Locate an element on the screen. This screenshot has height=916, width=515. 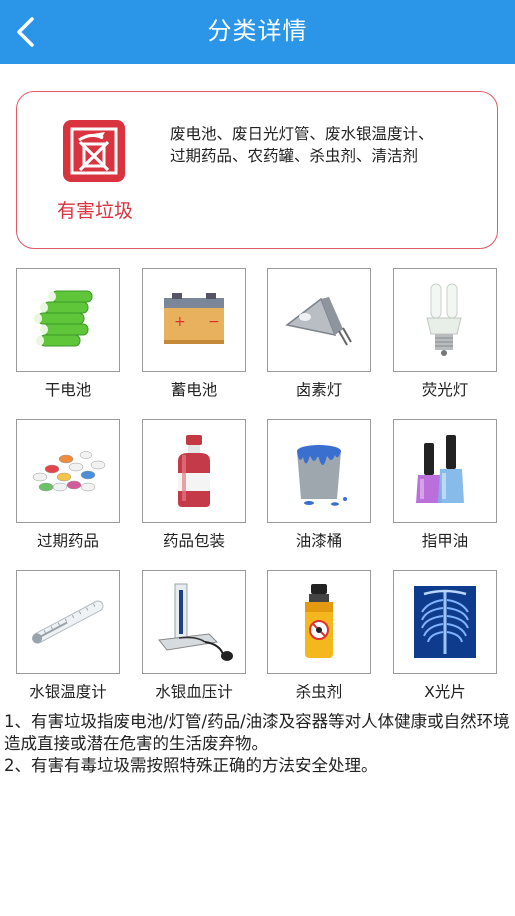
halogen-lamp-icon is located at coordinates (318, 321).